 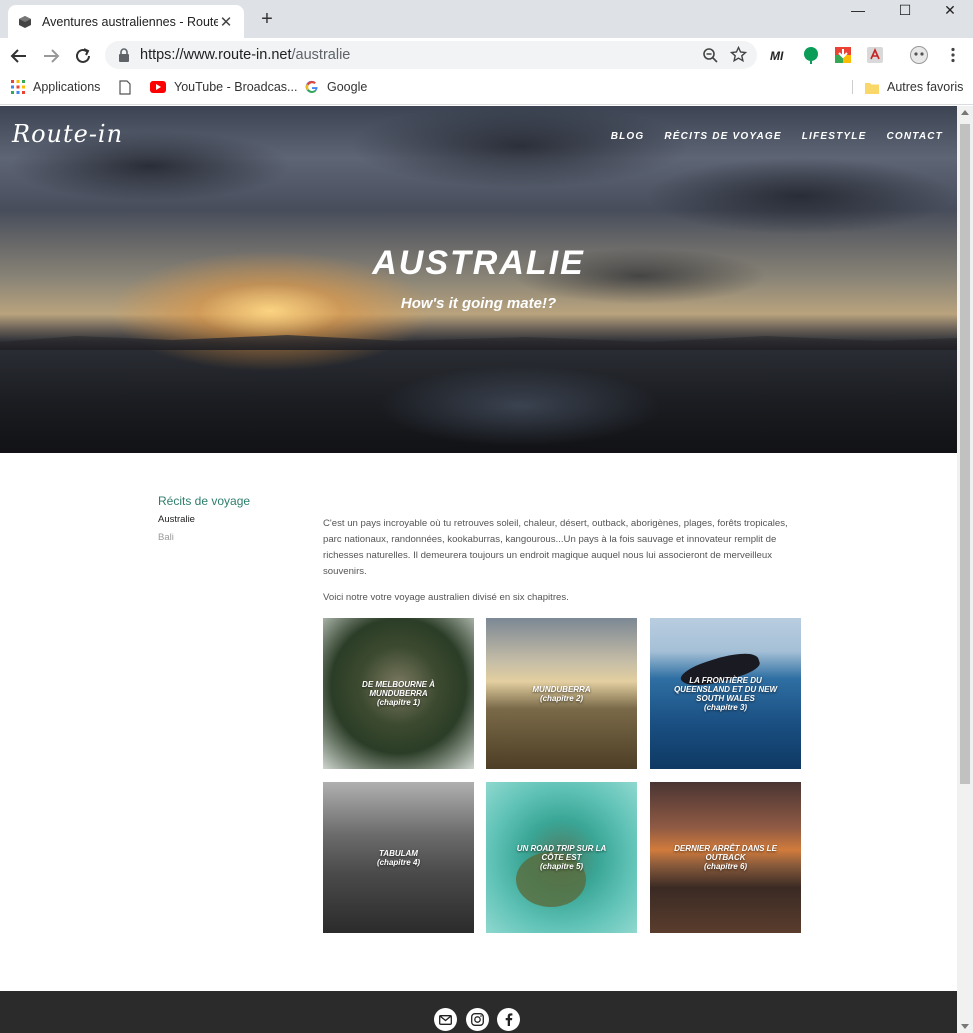 I want to click on browser-toolbar: https://www.route-in.net/australie MI, so click(x=486, y=55).